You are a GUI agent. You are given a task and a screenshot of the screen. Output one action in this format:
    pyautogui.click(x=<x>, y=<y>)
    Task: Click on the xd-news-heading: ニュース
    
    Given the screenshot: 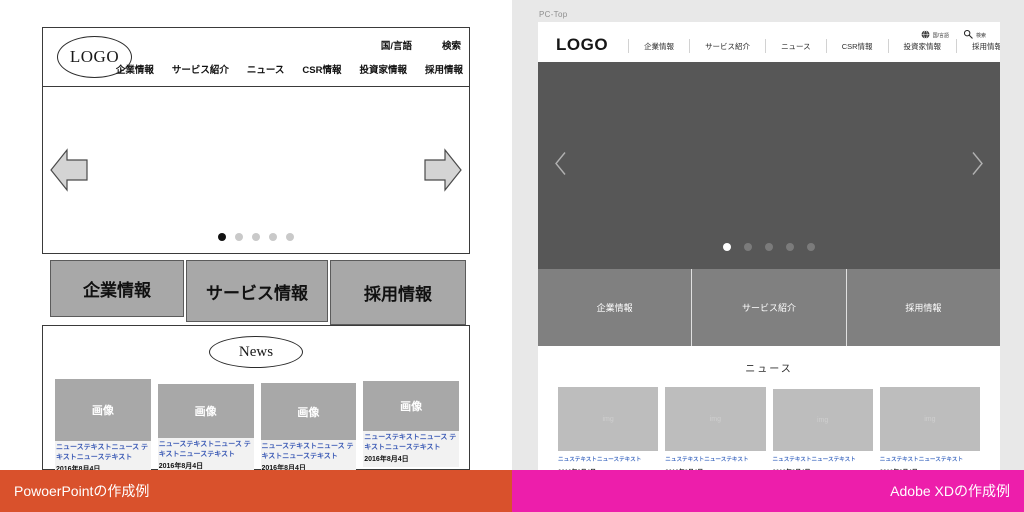 What is the action you would take?
    pyautogui.click(x=769, y=369)
    